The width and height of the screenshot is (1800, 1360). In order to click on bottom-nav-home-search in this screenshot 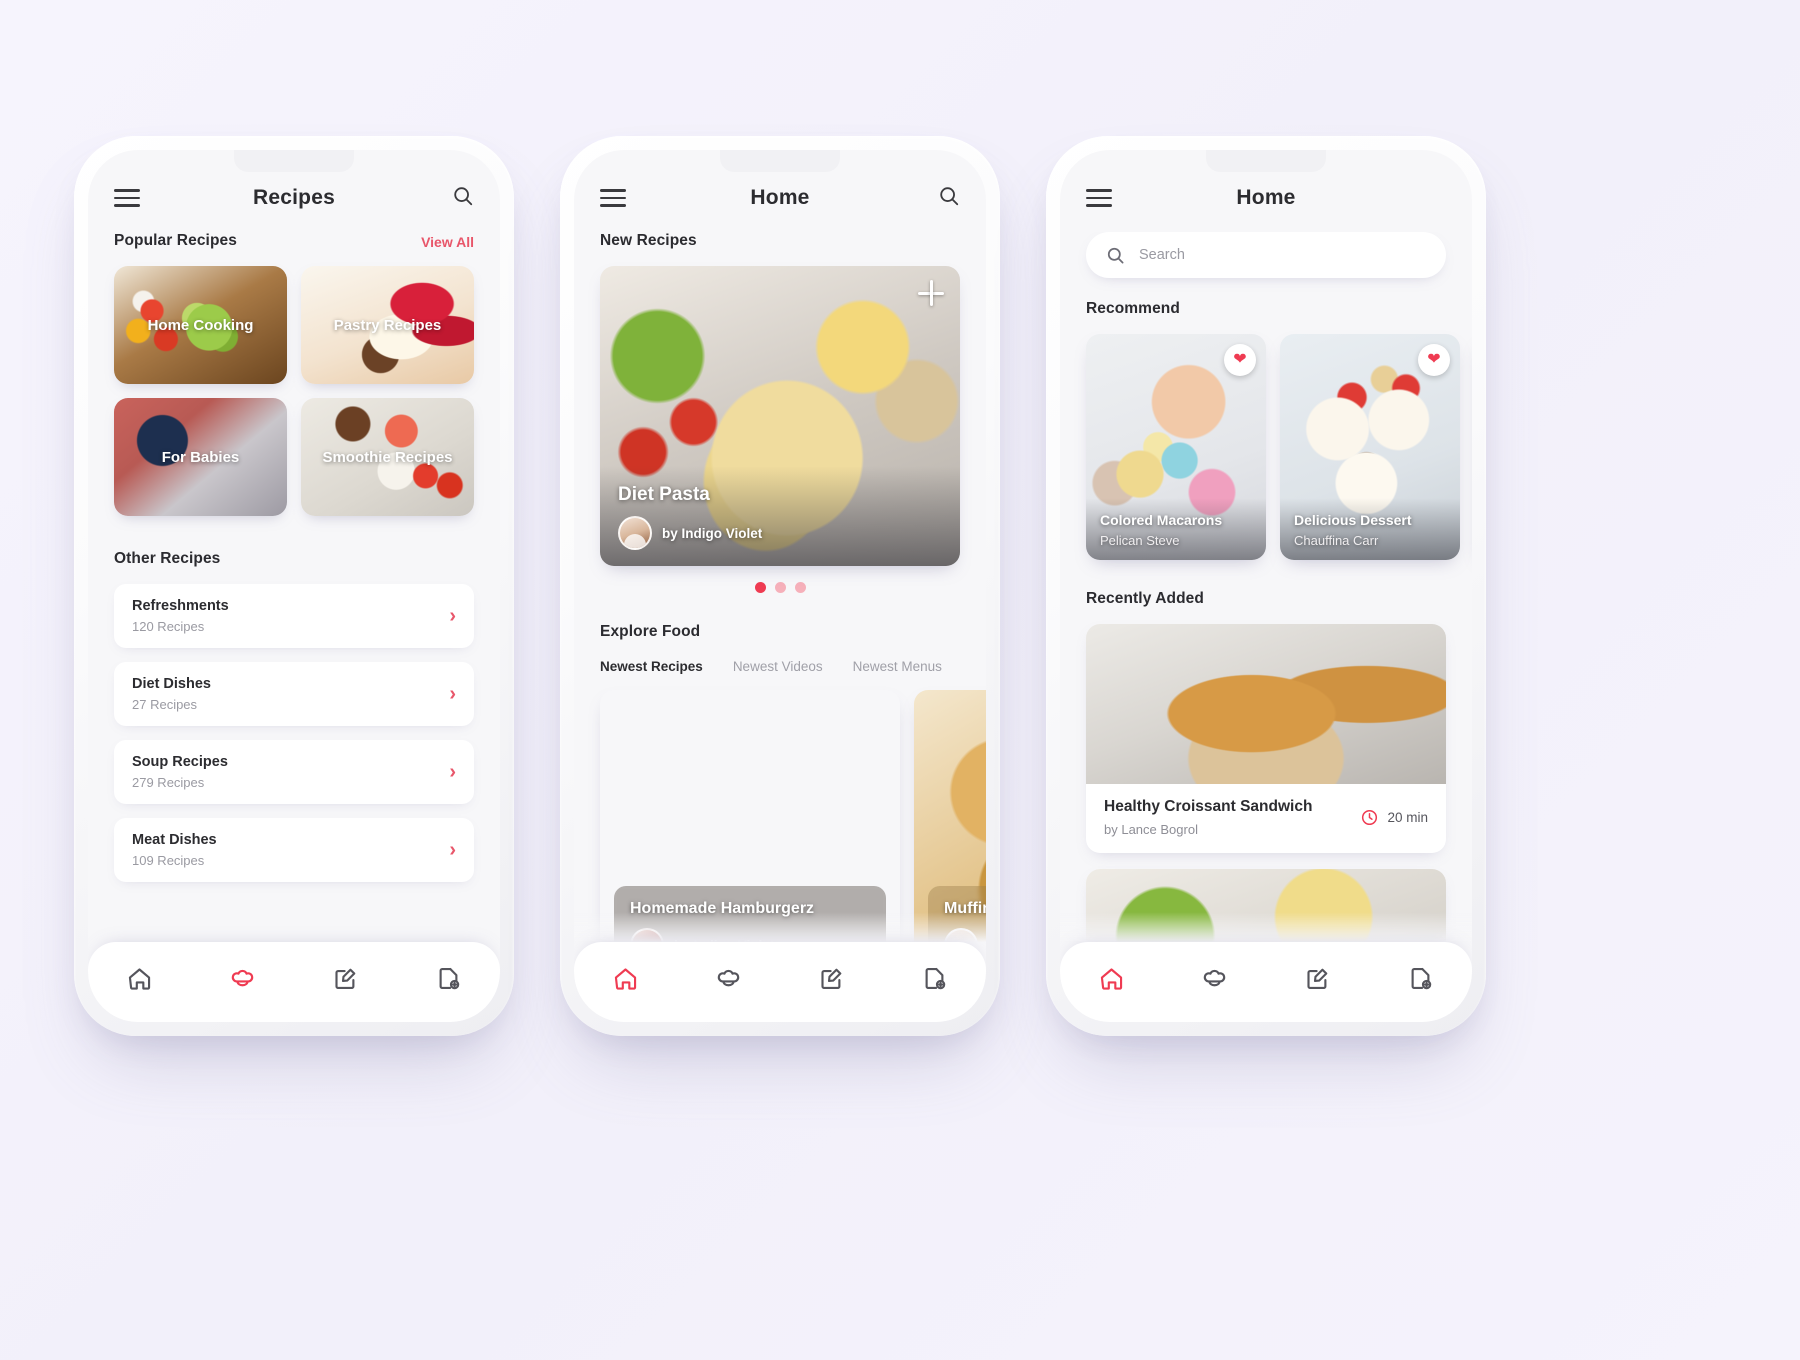, I will do `click(1266, 982)`.